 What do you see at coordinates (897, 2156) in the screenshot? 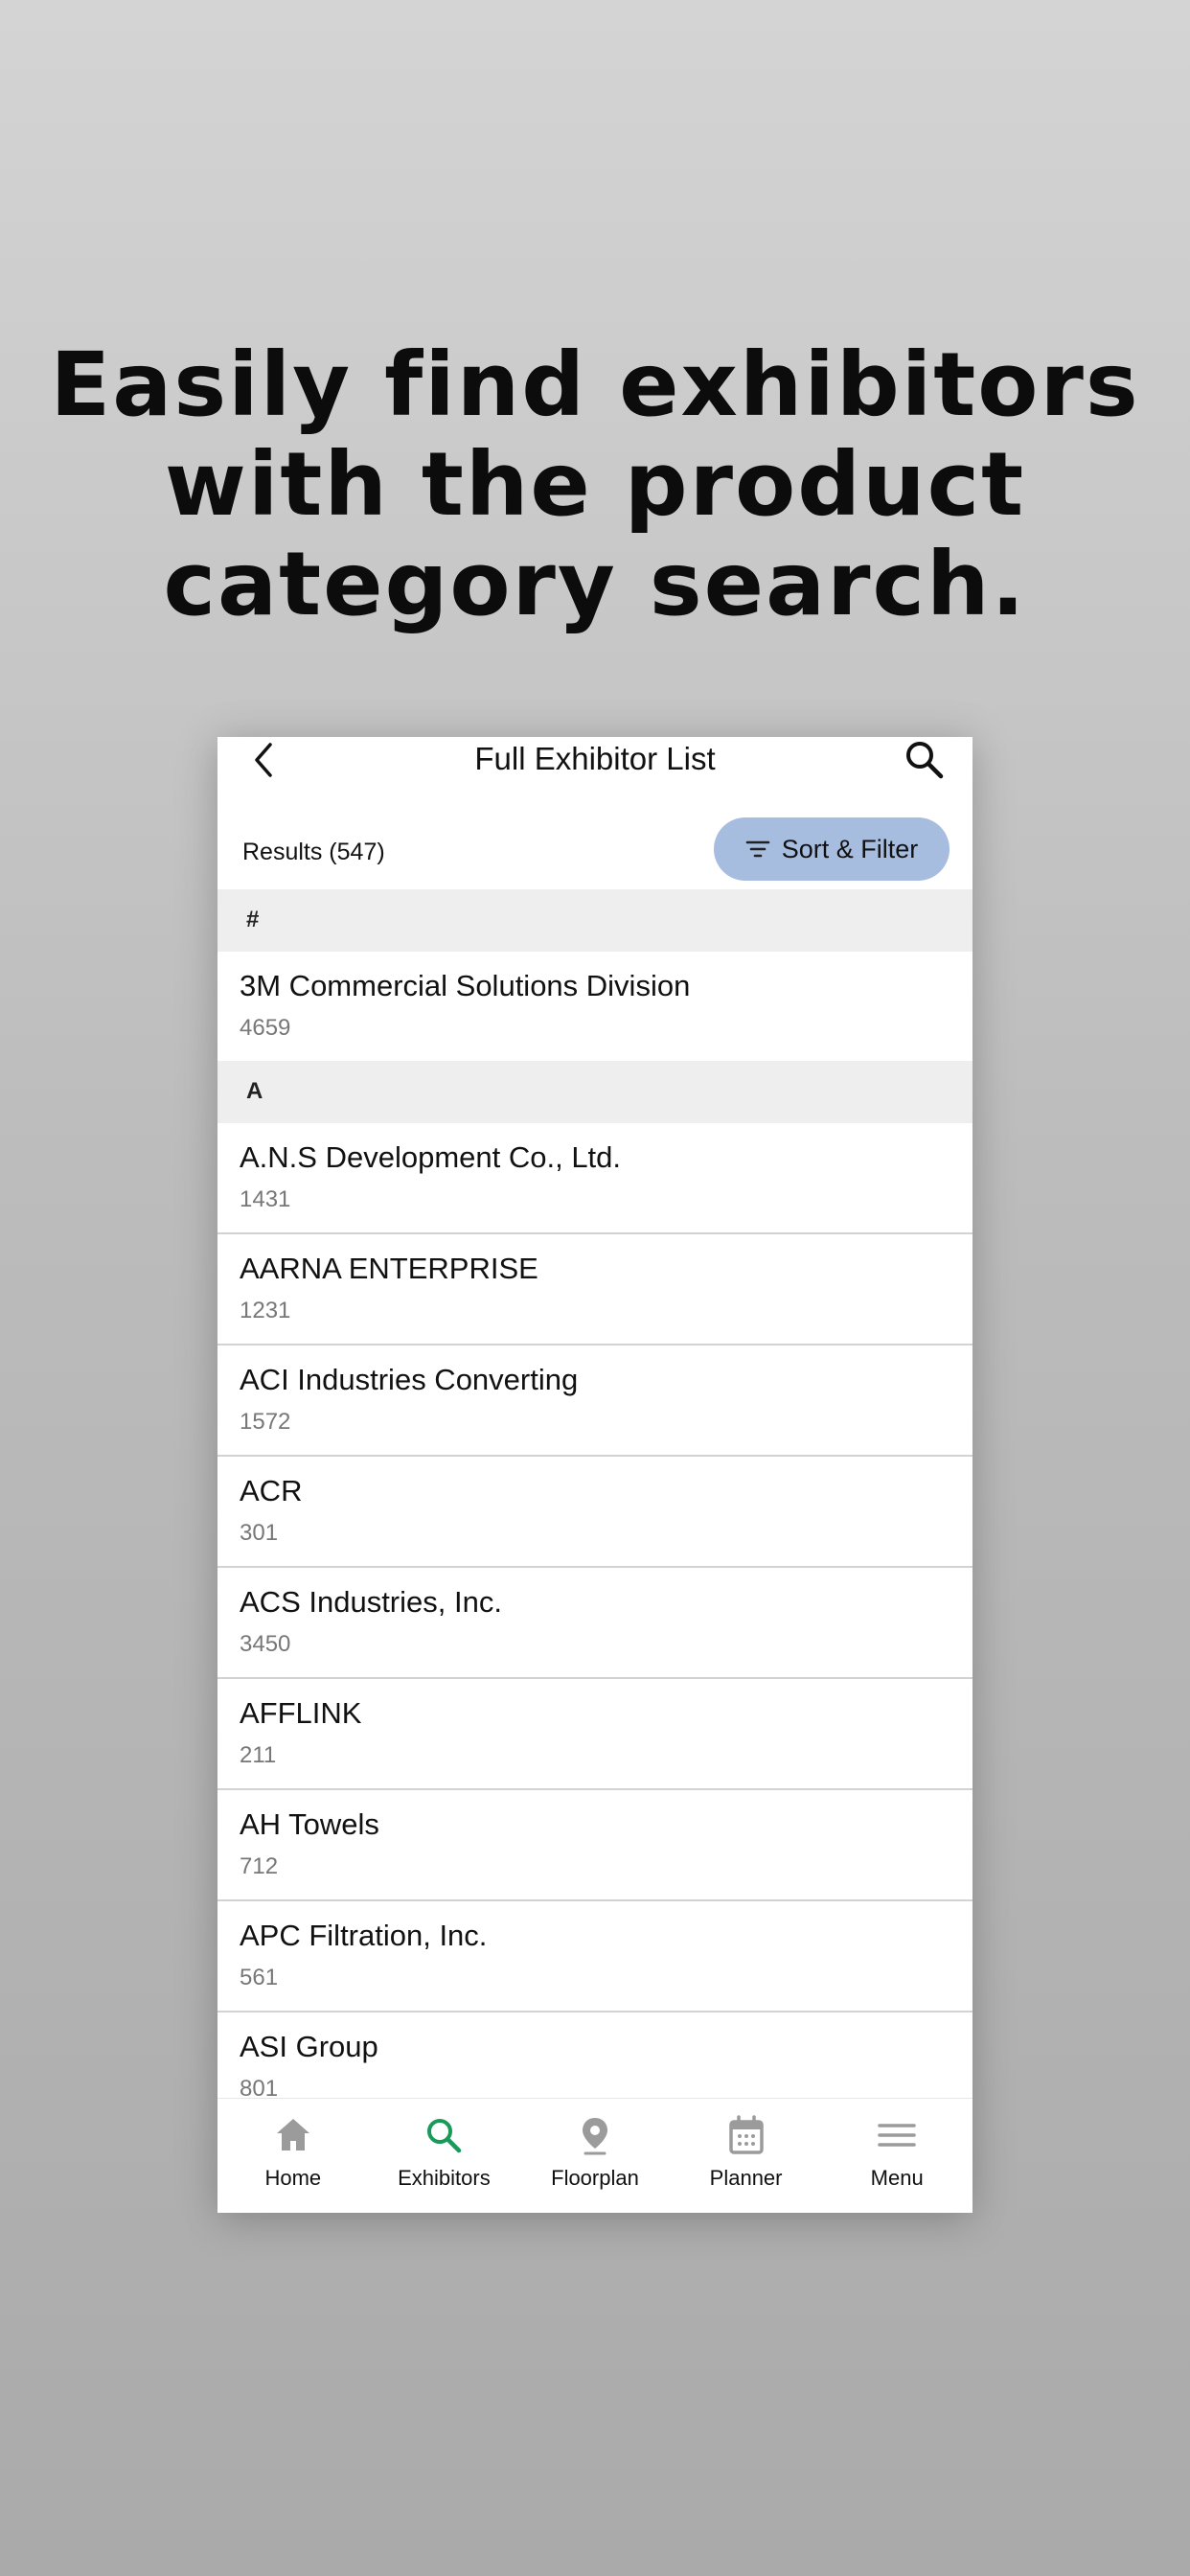
I see `tab-menu: Menu` at bounding box center [897, 2156].